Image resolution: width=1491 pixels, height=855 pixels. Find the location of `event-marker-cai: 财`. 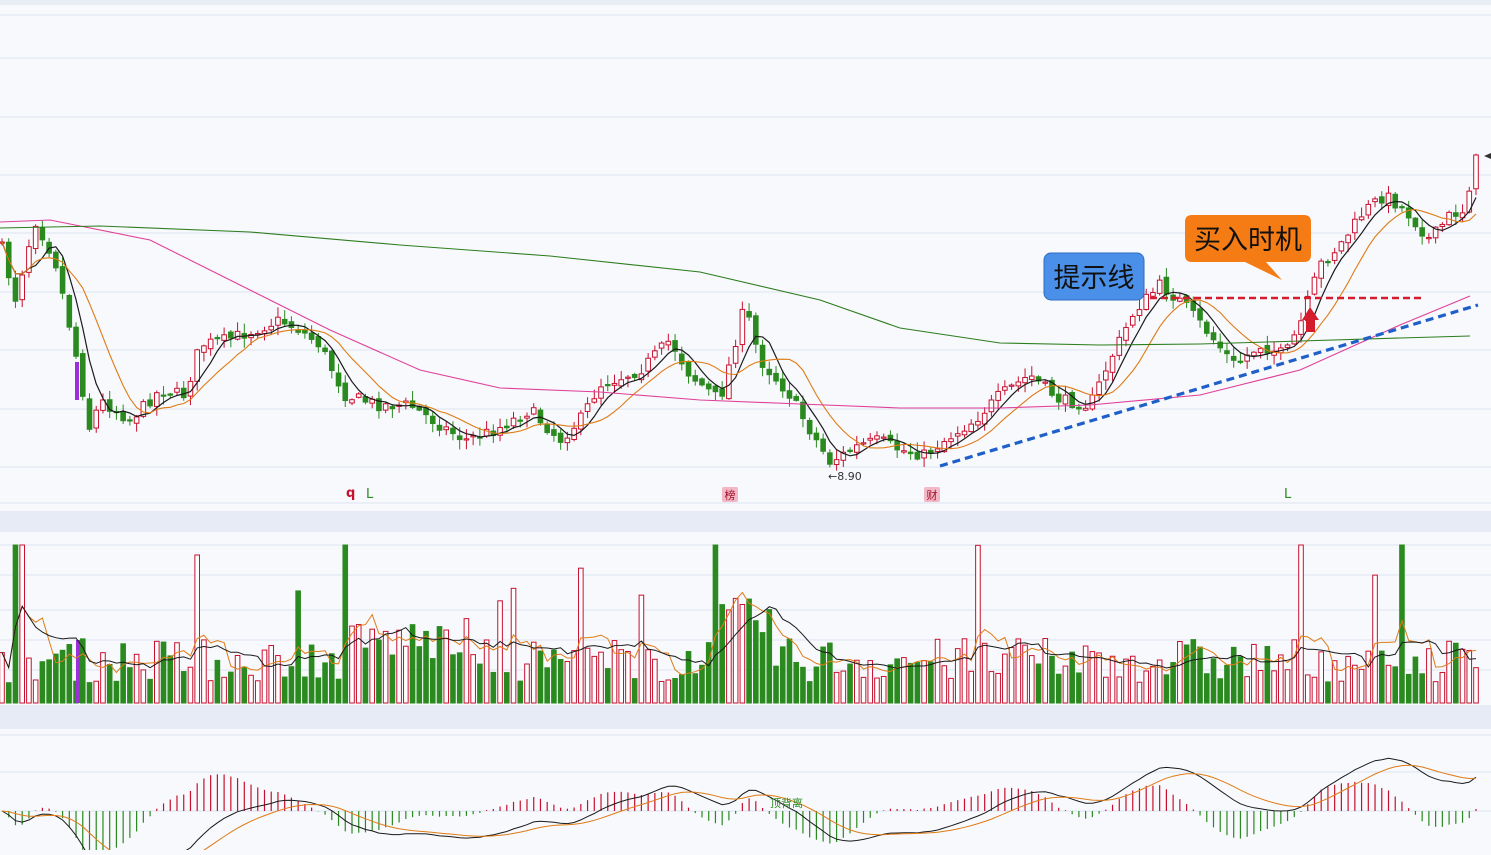

event-marker-cai: 财 is located at coordinates (932, 494).